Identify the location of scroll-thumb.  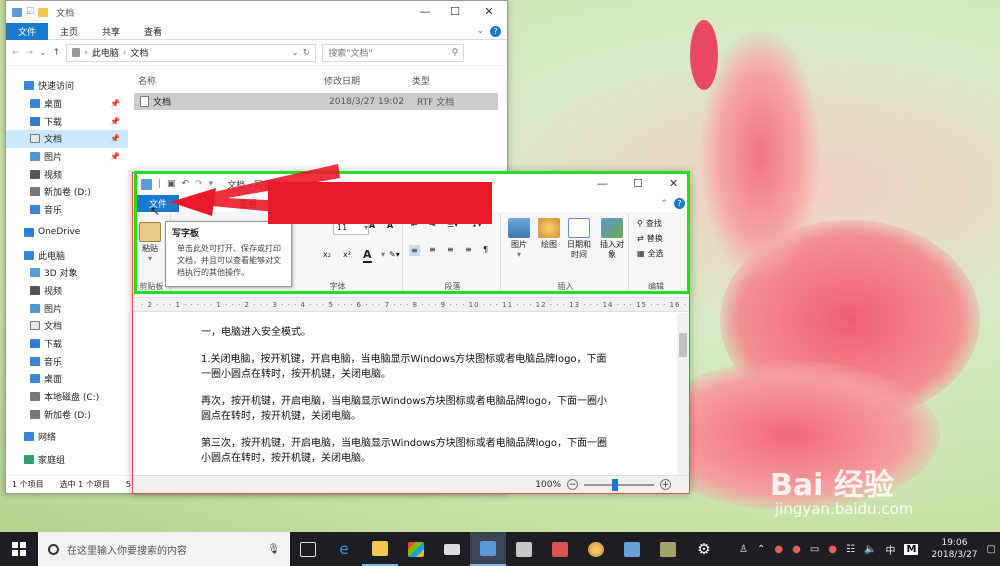
(683, 345).